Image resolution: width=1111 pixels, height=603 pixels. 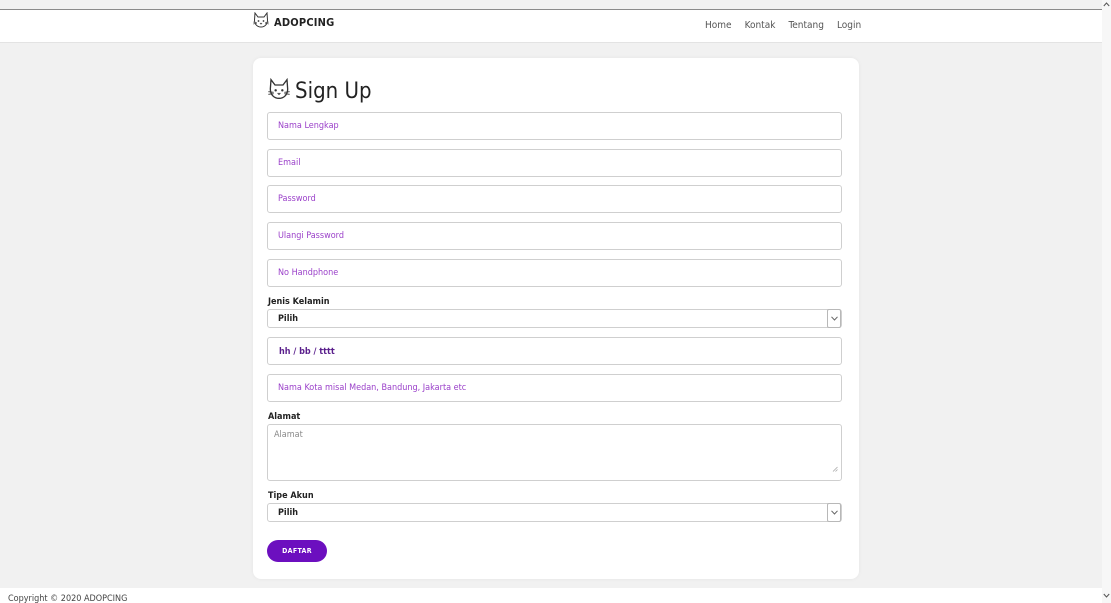 I want to click on scroll-up-icon, so click(x=1106, y=6).